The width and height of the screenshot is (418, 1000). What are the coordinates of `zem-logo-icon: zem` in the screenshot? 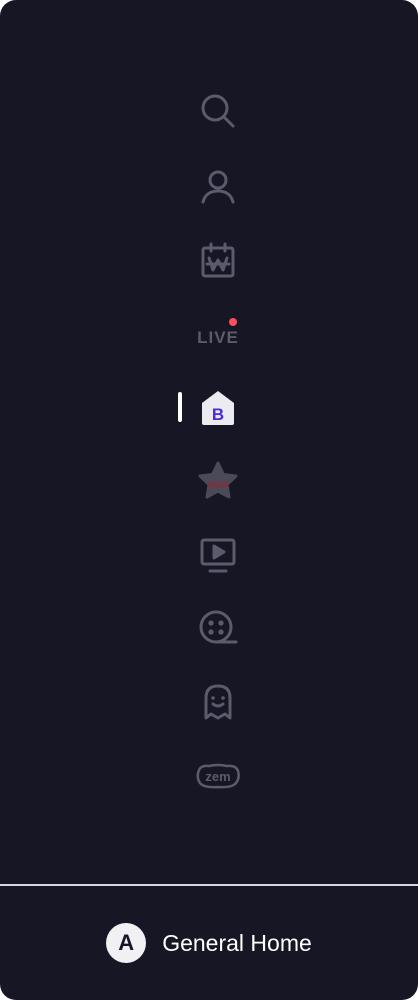 It's located at (218, 776).